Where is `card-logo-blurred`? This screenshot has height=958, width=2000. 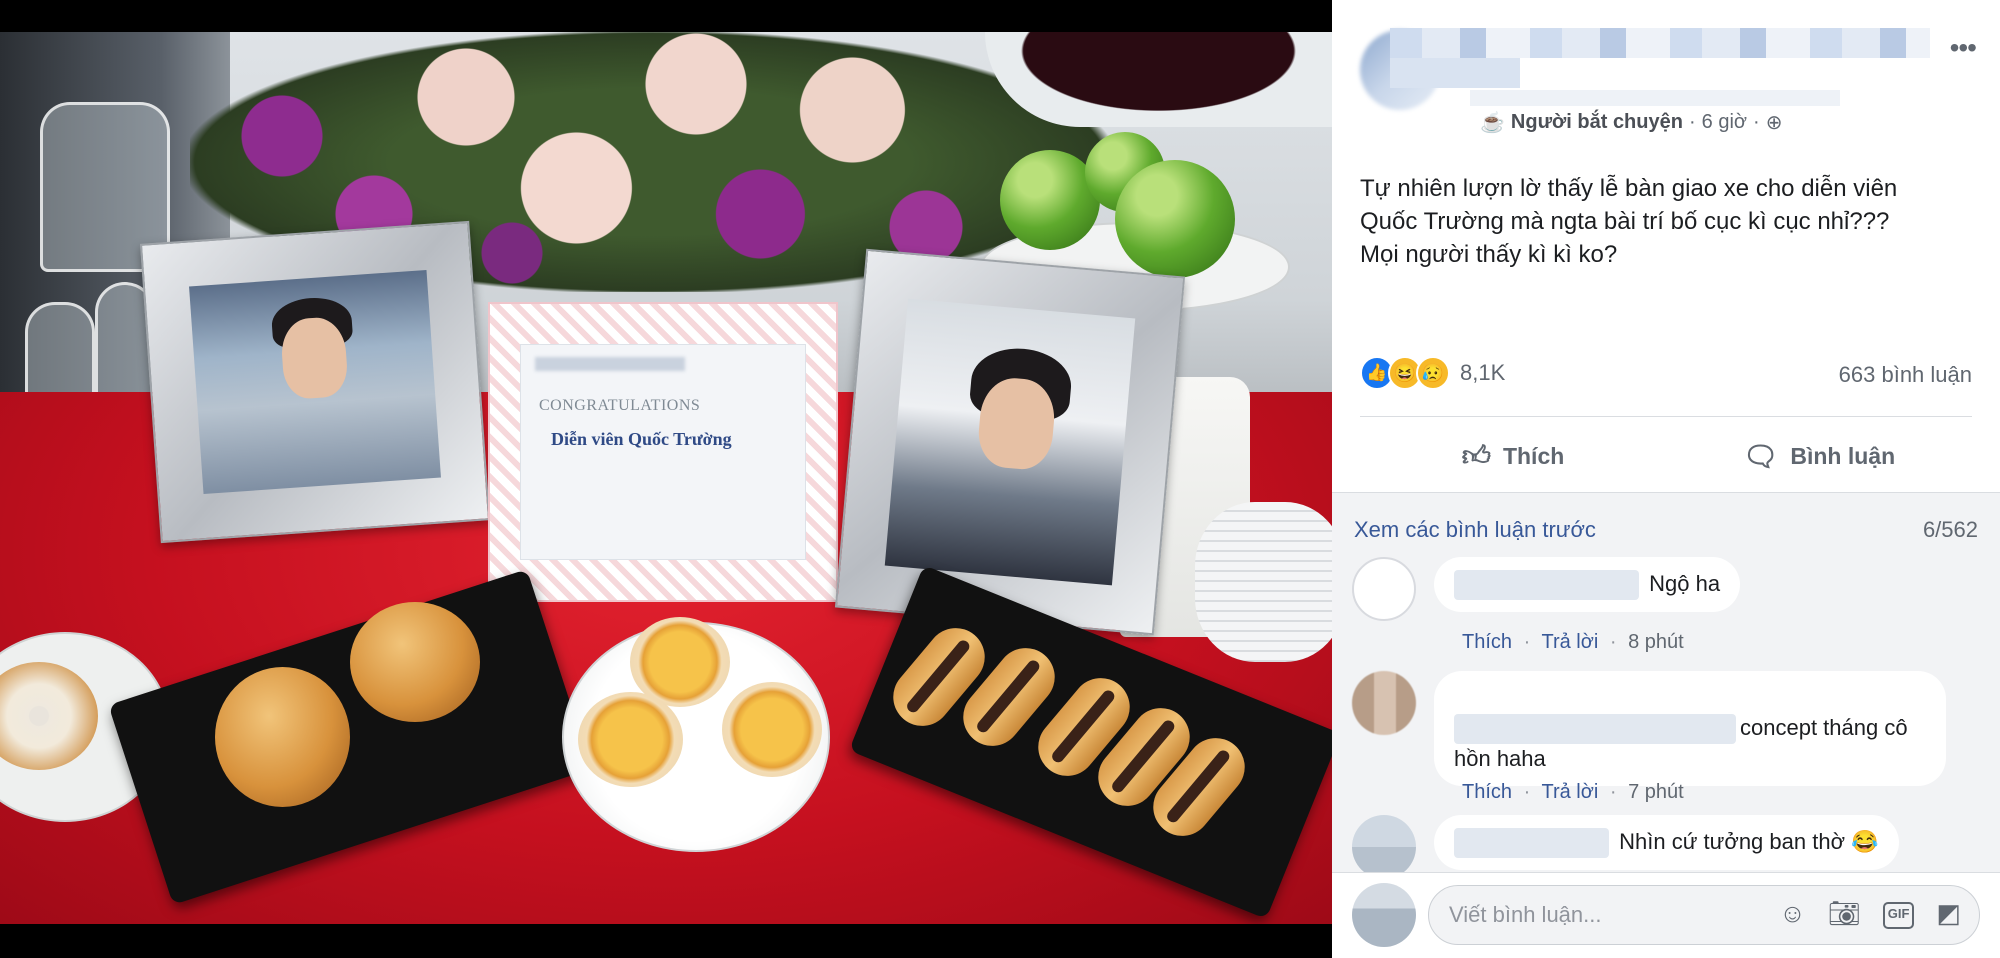 card-logo-blurred is located at coordinates (610, 364).